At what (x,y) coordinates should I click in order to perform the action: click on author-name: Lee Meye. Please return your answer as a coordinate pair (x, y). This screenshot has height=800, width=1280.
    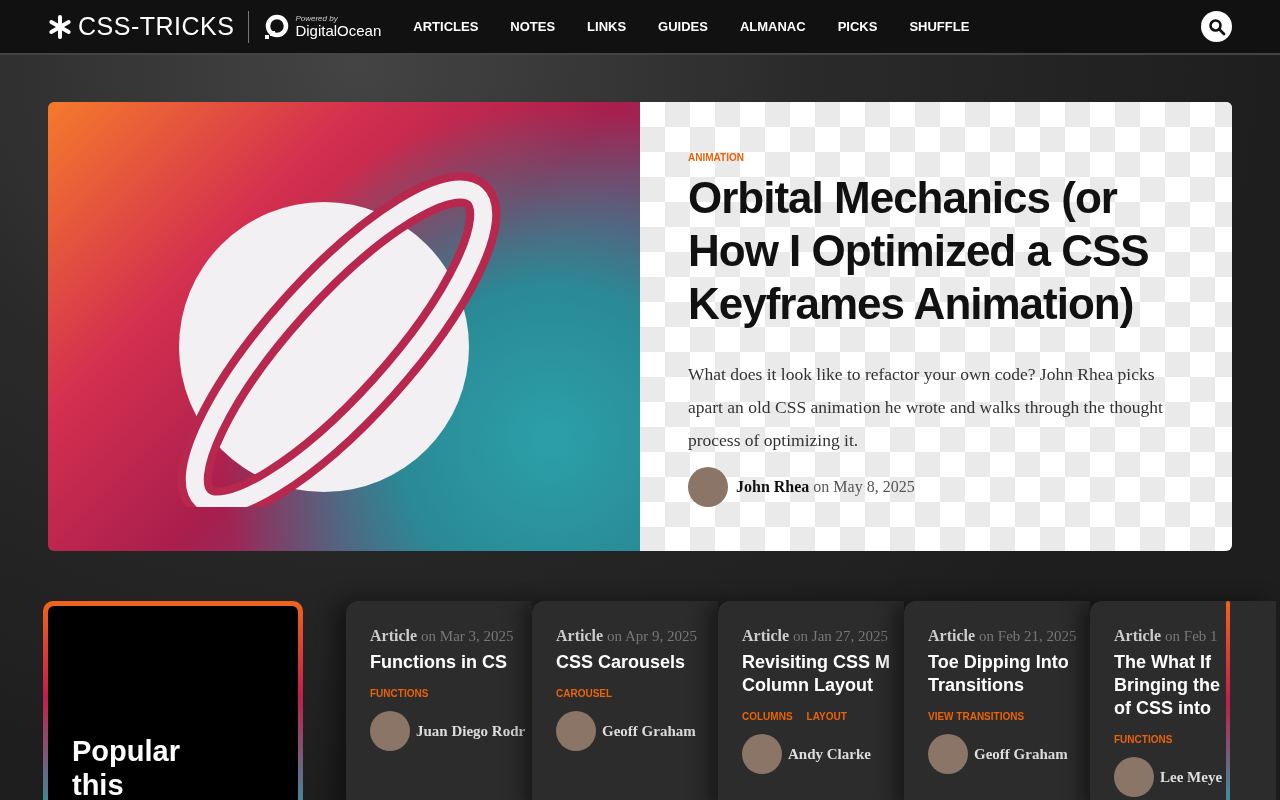
    Looking at the image, I should click on (1191, 777).